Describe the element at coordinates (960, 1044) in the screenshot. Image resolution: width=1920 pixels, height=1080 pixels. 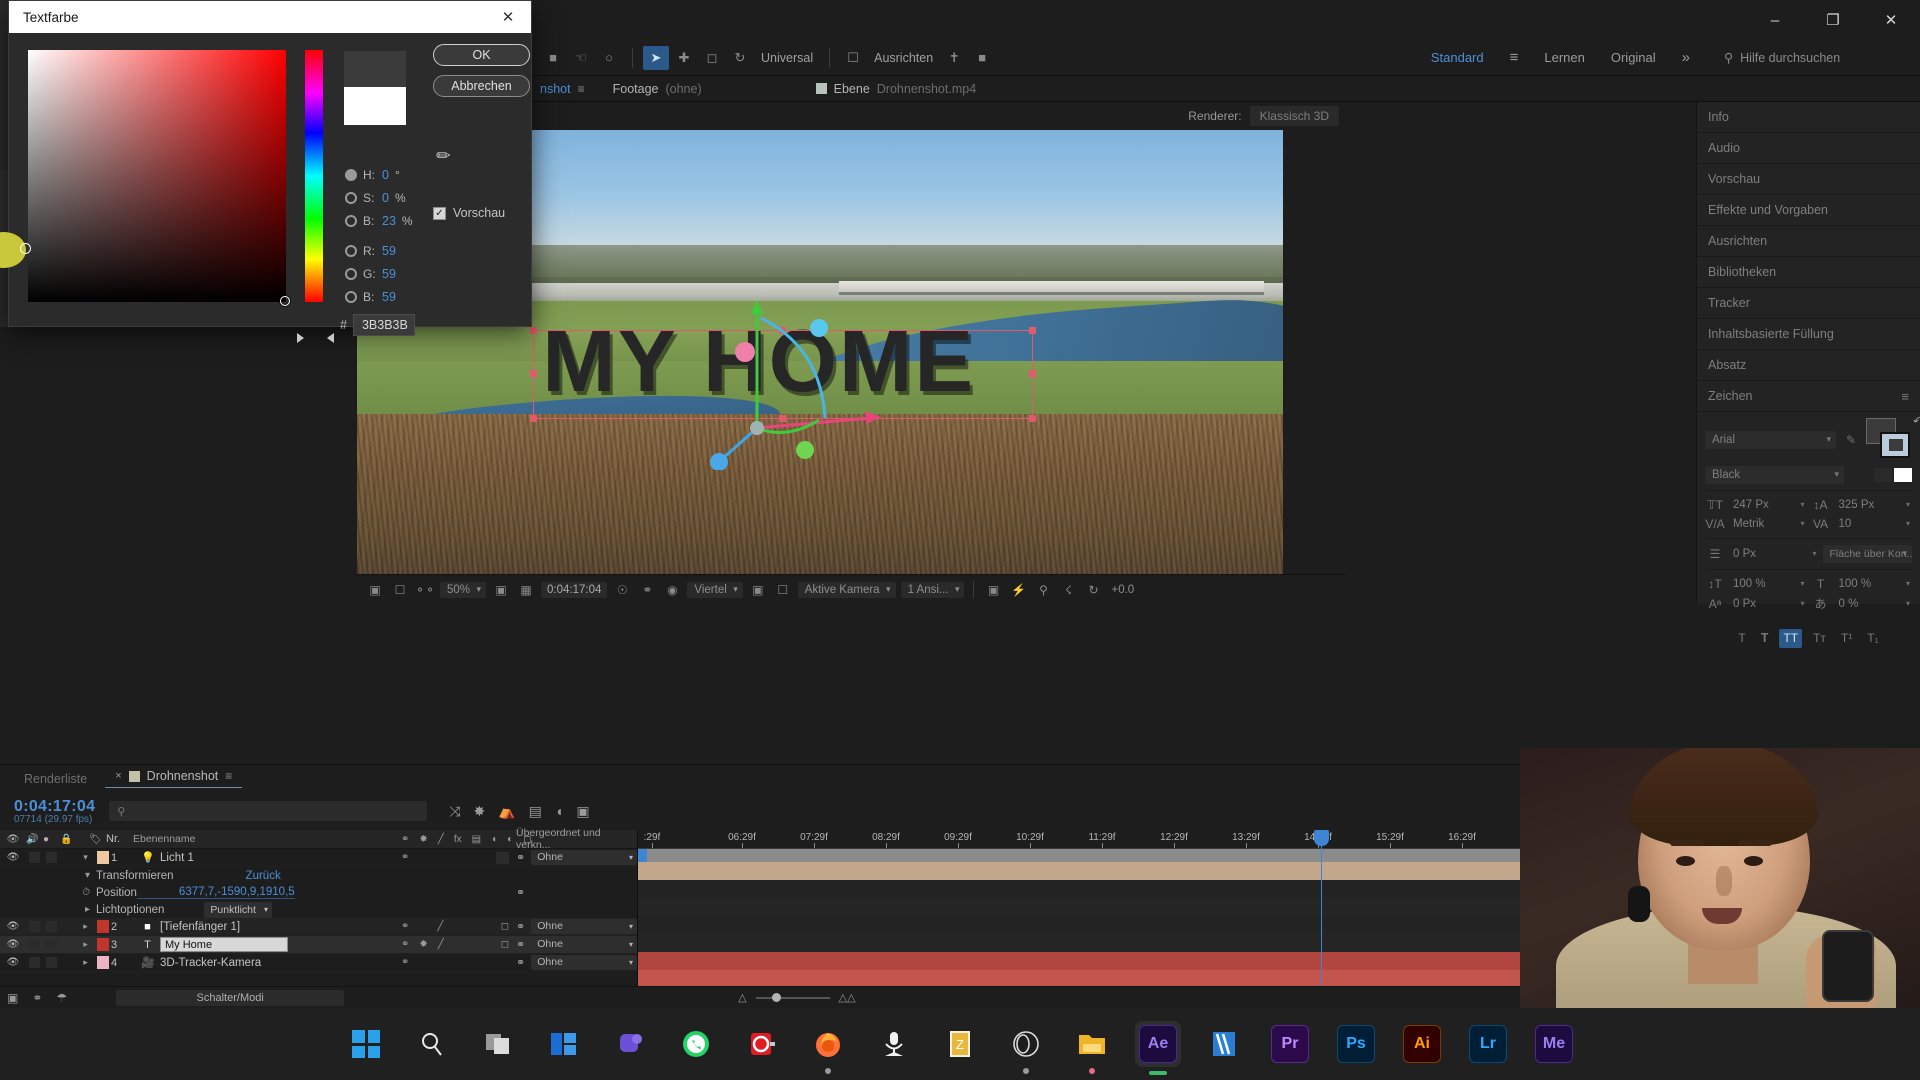
I see `pdf-app-icon: Z` at that location.